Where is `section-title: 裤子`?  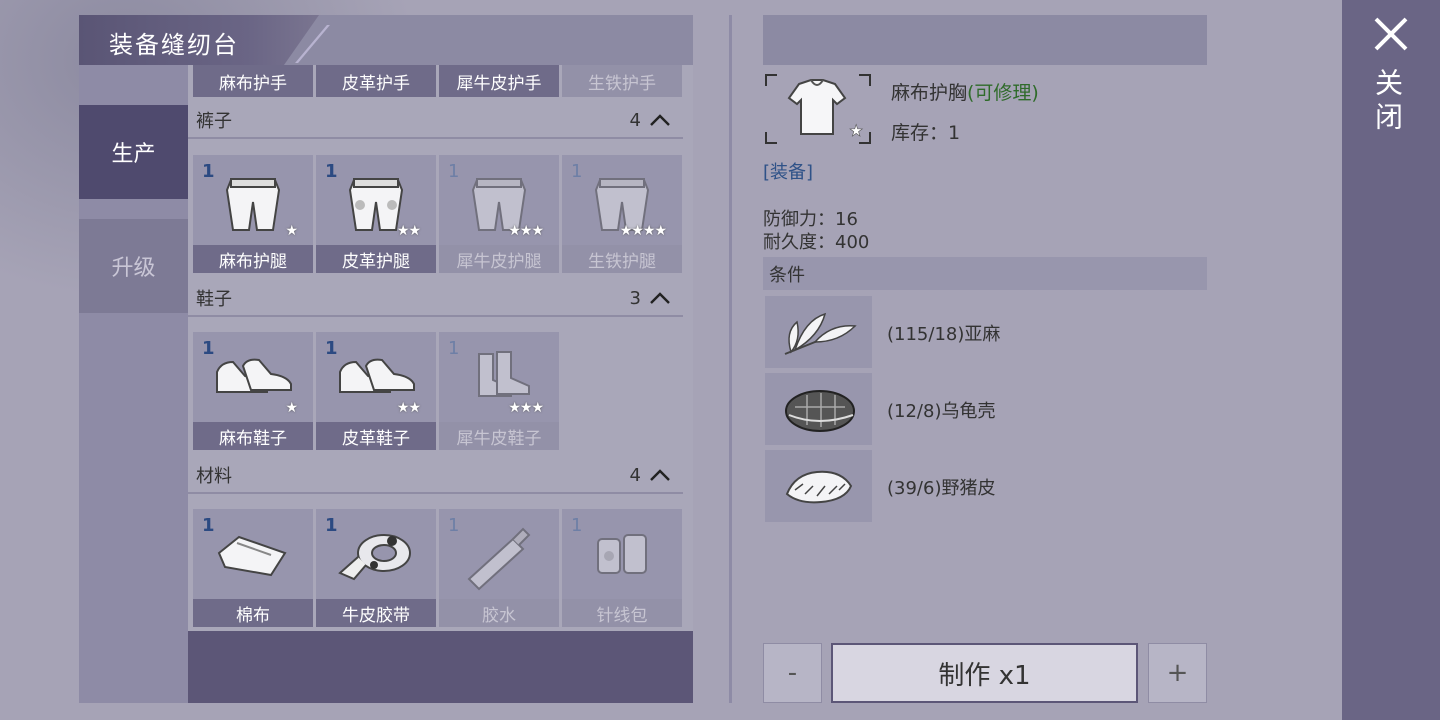
section-title: 裤子 is located at coordinates (214, 121).